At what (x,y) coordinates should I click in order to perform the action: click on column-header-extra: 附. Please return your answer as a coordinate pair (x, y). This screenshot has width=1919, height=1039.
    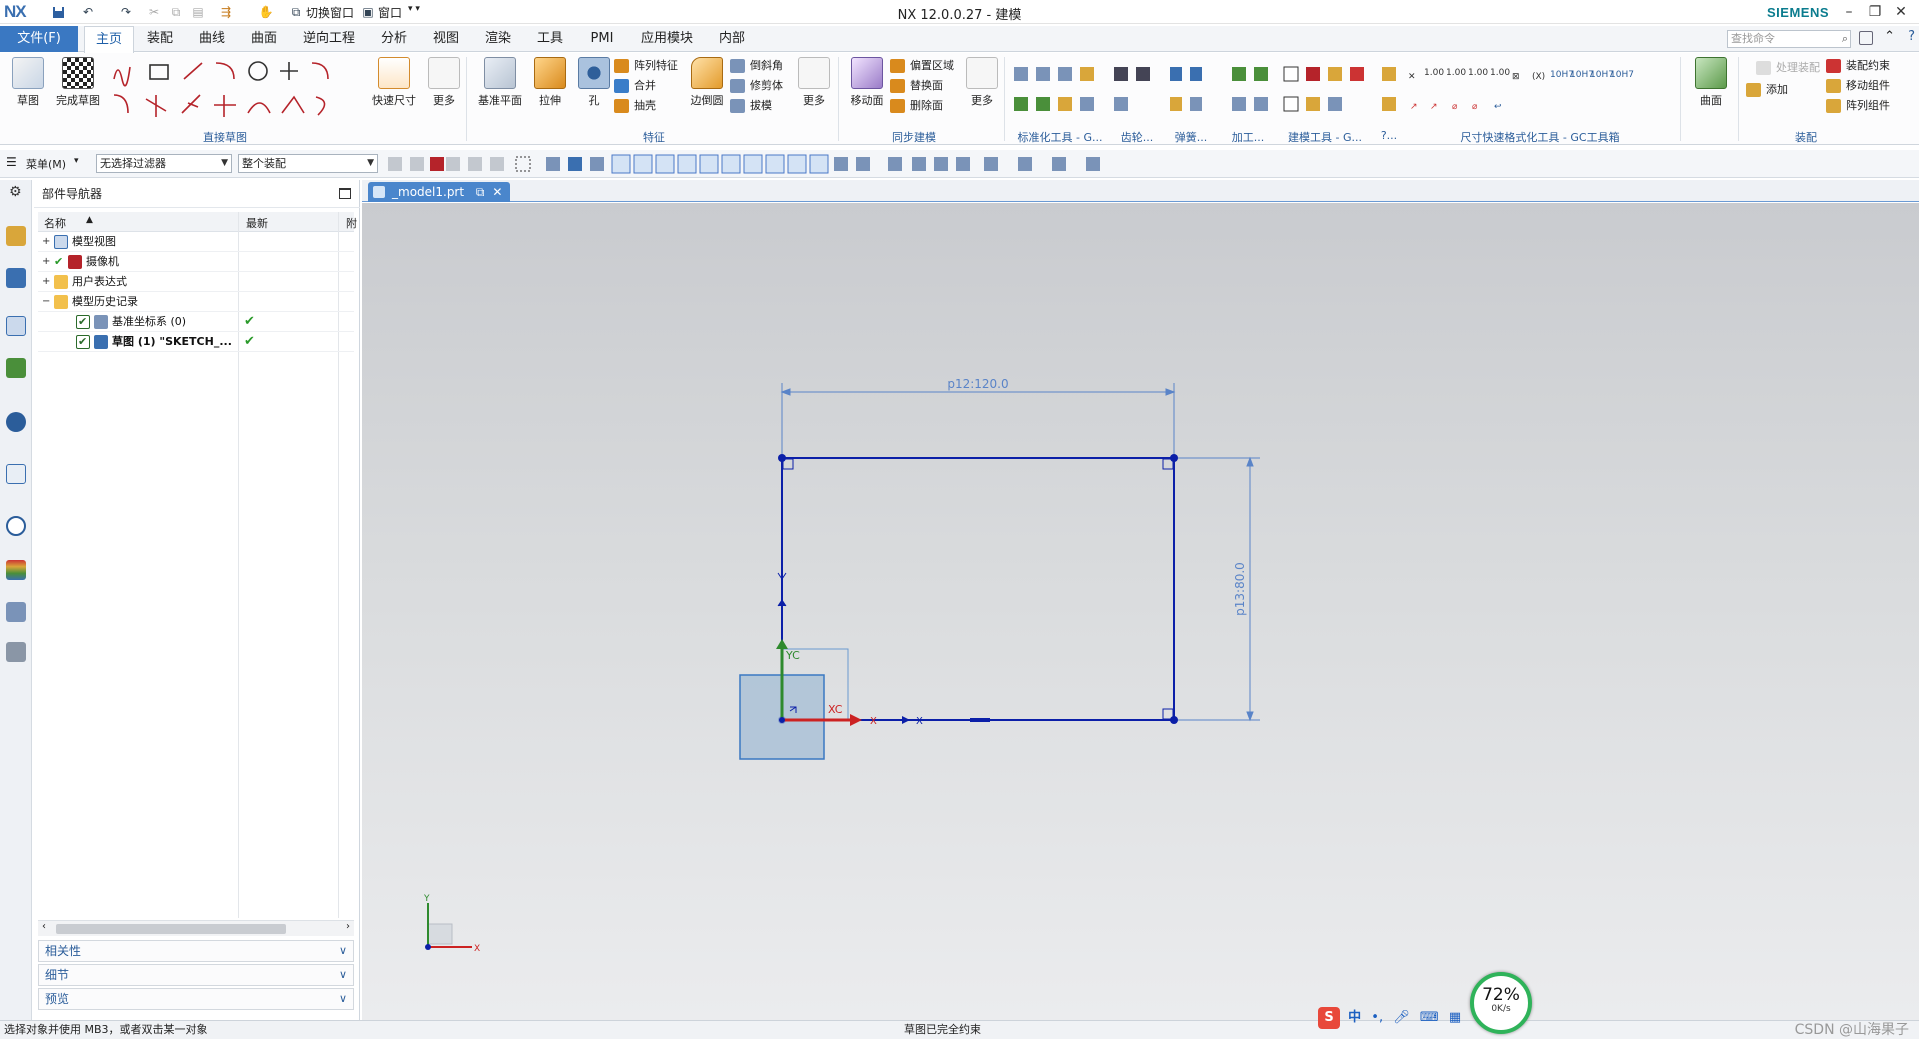
    Looking at the image, I should click on (351, 223).